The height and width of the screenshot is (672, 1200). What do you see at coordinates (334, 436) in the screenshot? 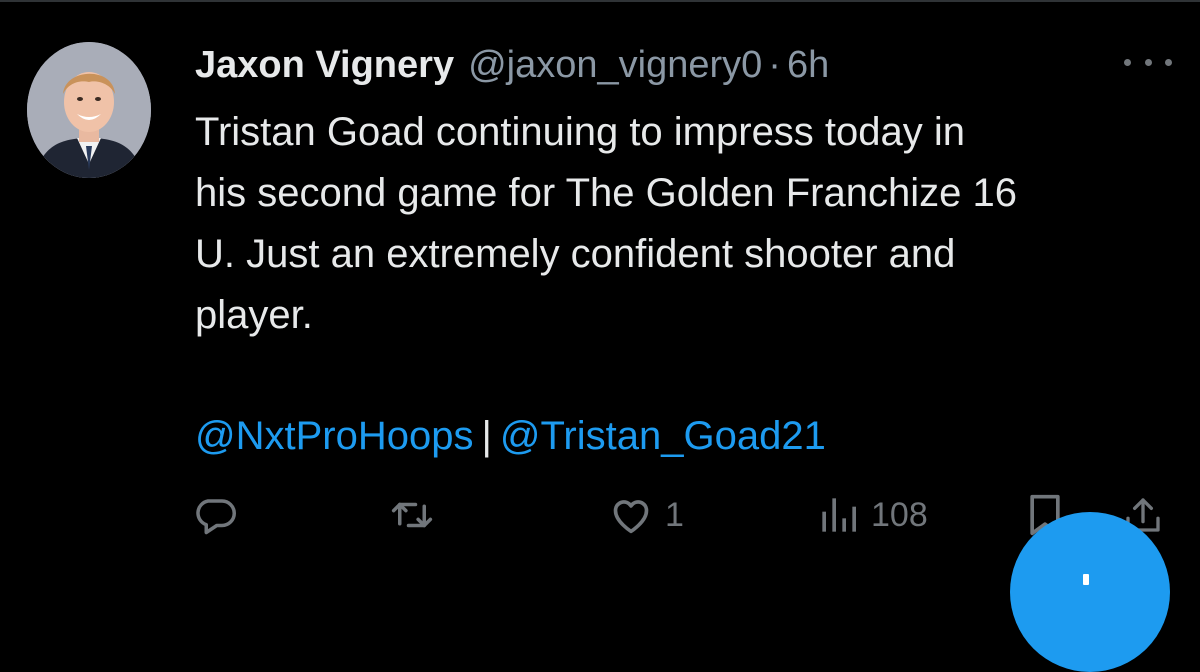
I see `mention-link: @NxtProHoops` at bounding box center [334, 436].